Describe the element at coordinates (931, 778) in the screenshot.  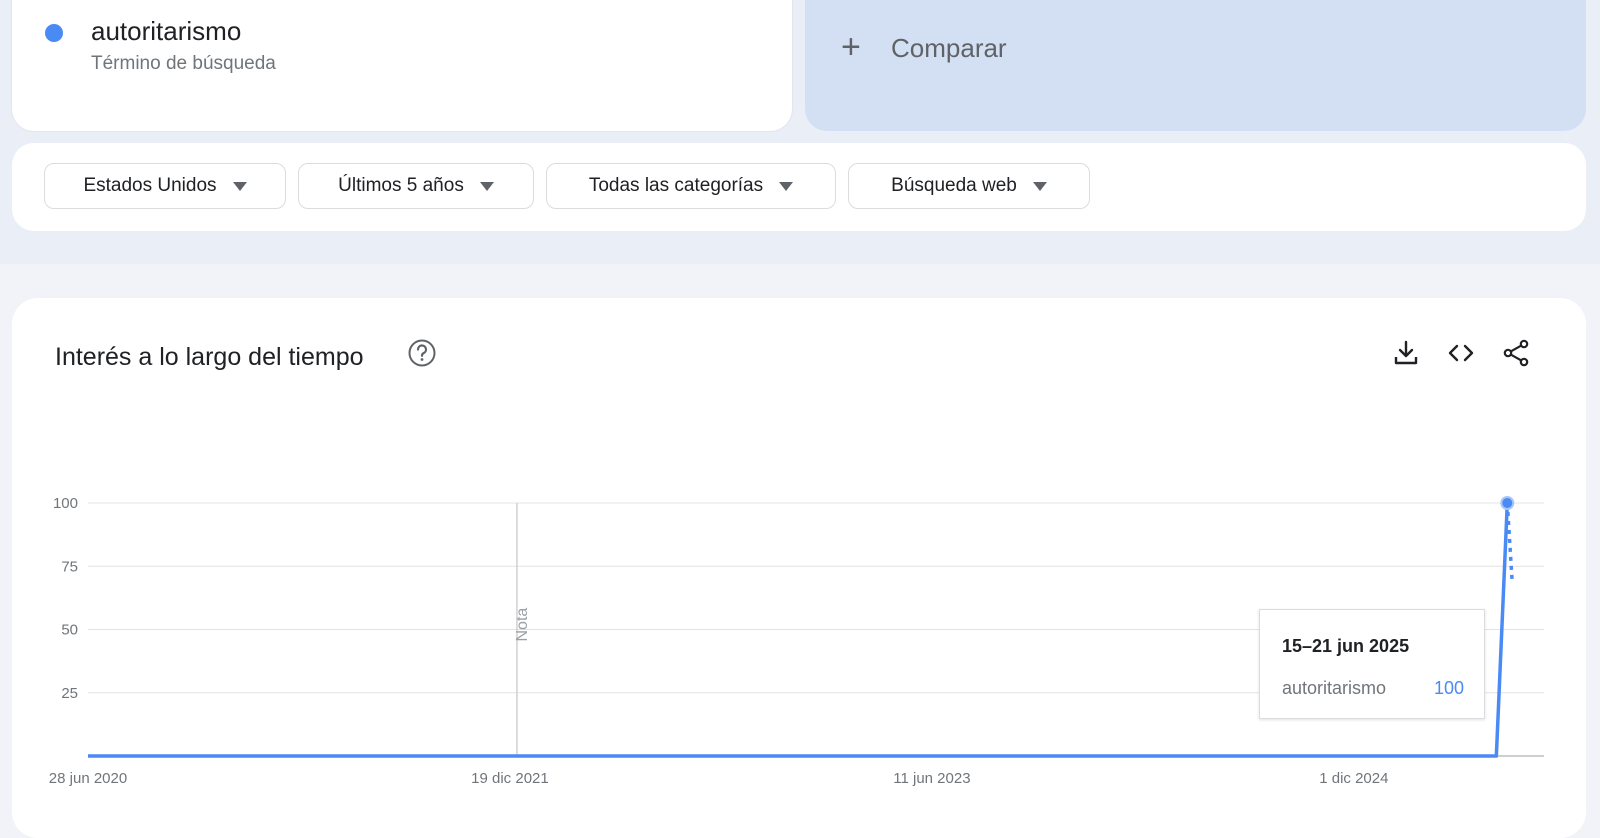
I see `x-tick-label: 11 jun 2023` at that location.